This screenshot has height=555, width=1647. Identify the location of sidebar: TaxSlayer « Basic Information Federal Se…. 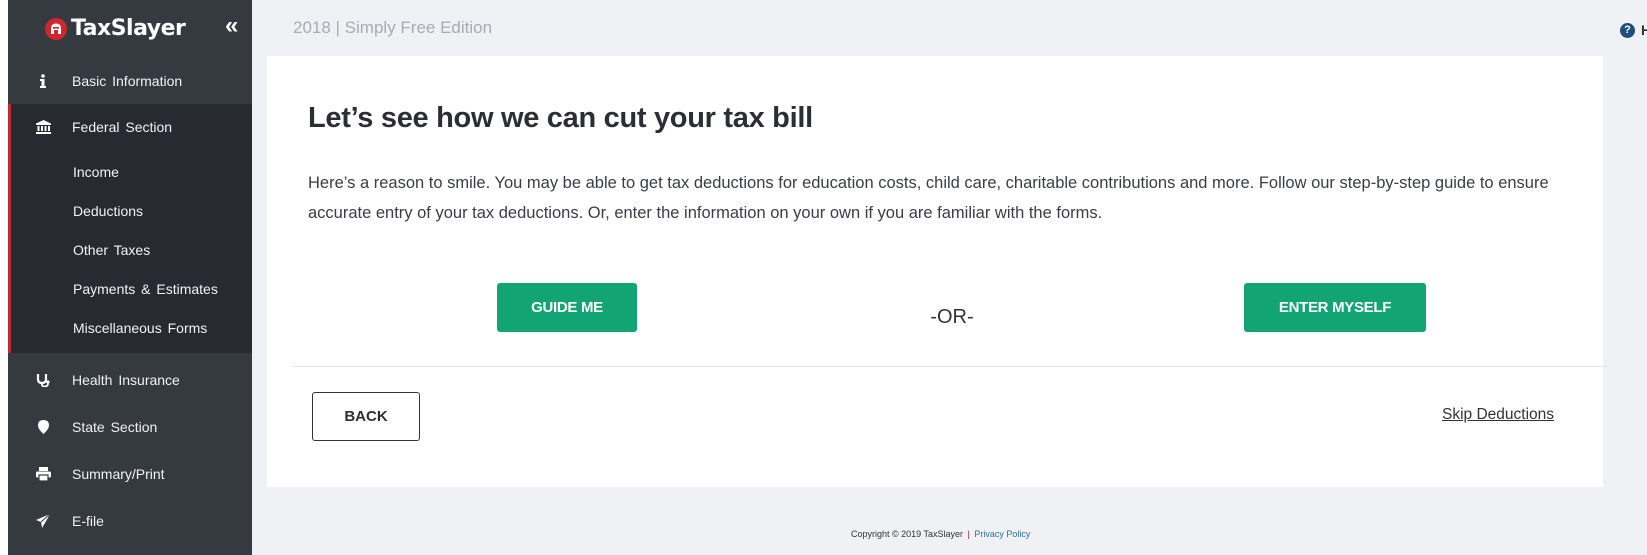
(130, 277).